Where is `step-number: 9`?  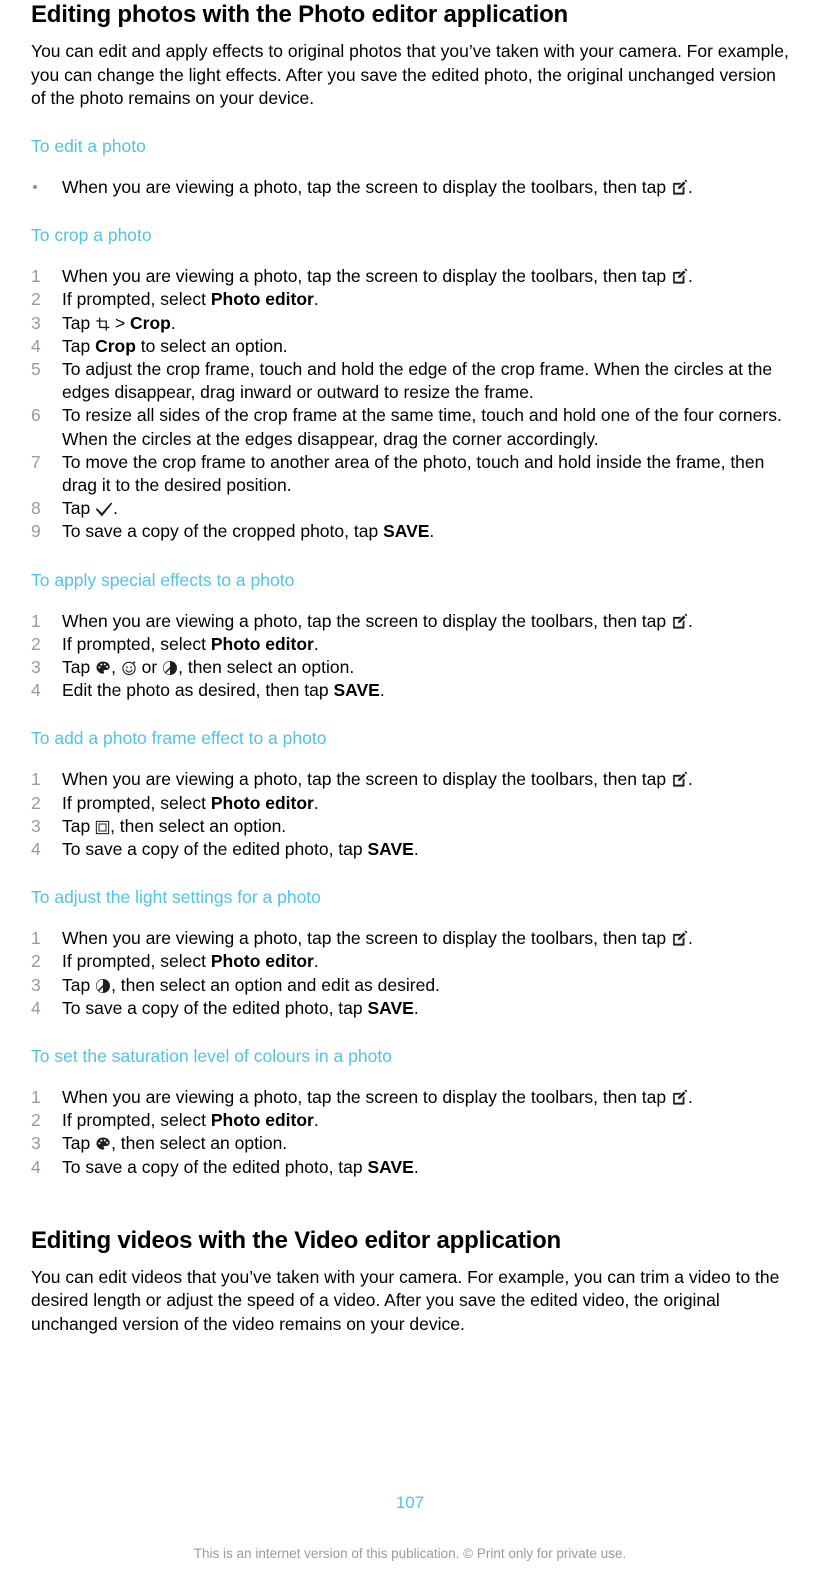
step-number: 9 is located at coordinates (36, 531).